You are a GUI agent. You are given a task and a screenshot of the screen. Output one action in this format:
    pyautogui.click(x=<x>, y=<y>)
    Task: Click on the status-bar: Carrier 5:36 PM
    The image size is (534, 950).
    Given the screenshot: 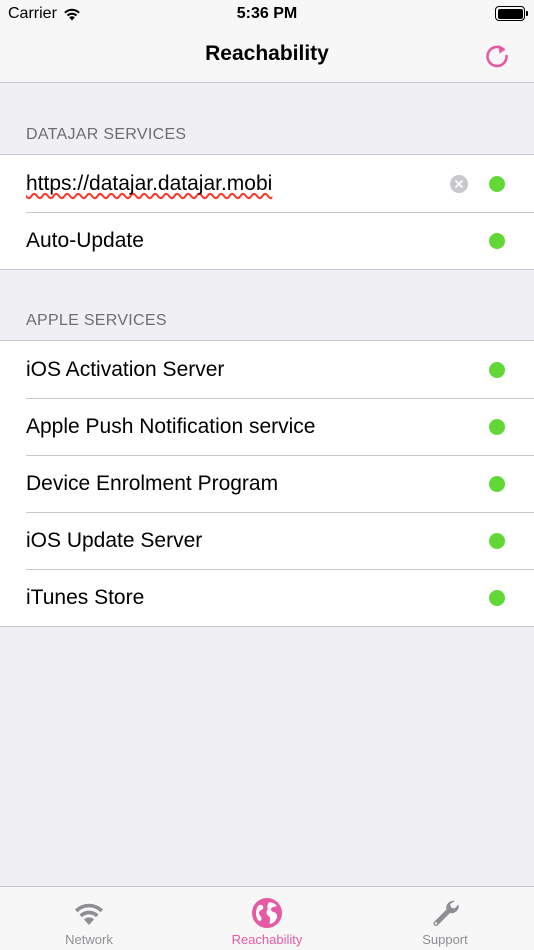 What is the action you would take?
    pyautogui.click(x=267, y=14)
    